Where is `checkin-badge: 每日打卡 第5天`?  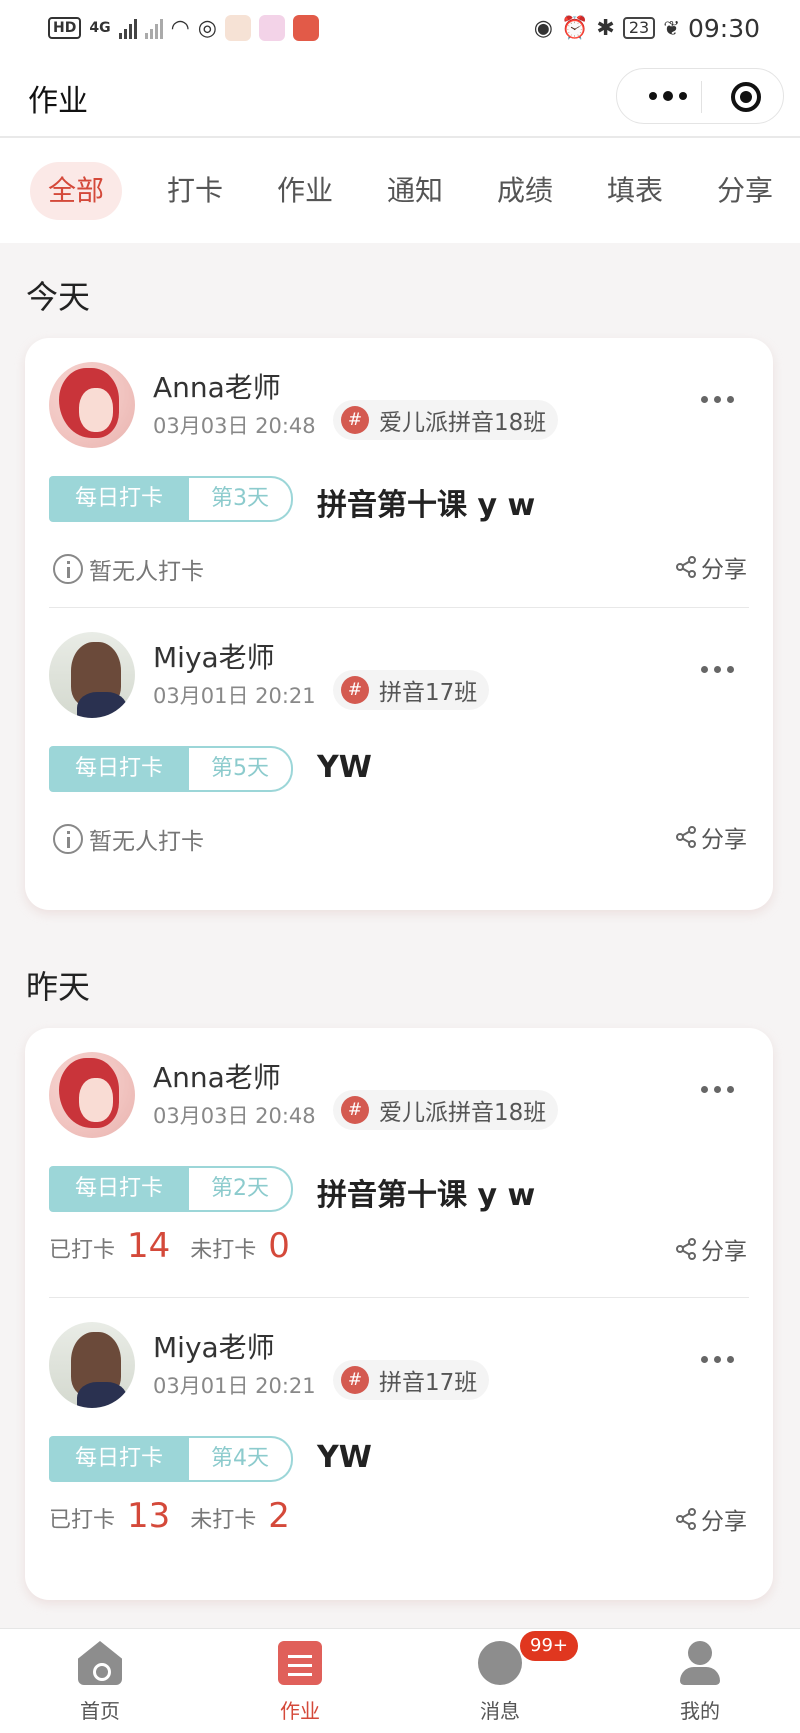 checkin-badge: 每日打卡 第5天 is located at coordinates (171, 769).